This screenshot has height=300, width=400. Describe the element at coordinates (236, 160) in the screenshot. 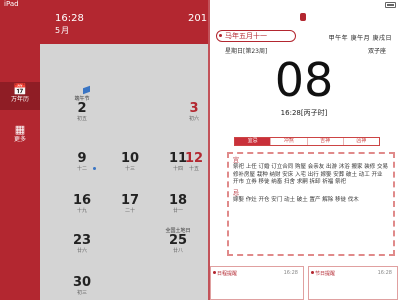

I see `yi-heading: 宜` at that location.